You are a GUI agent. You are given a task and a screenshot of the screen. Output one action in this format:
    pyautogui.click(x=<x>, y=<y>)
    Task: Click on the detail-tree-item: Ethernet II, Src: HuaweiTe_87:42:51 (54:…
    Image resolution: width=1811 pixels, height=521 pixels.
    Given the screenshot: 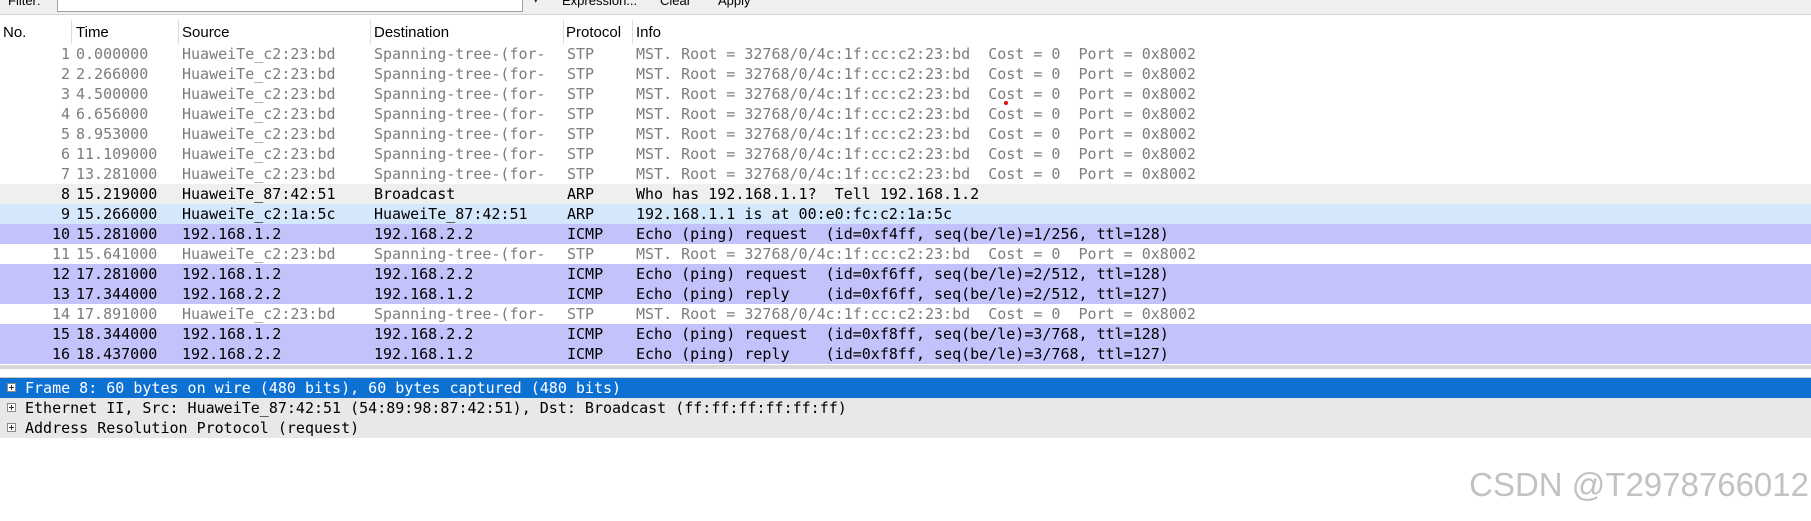 What is the action you would take?
    pyautogui.click(x=905, y=408)
    